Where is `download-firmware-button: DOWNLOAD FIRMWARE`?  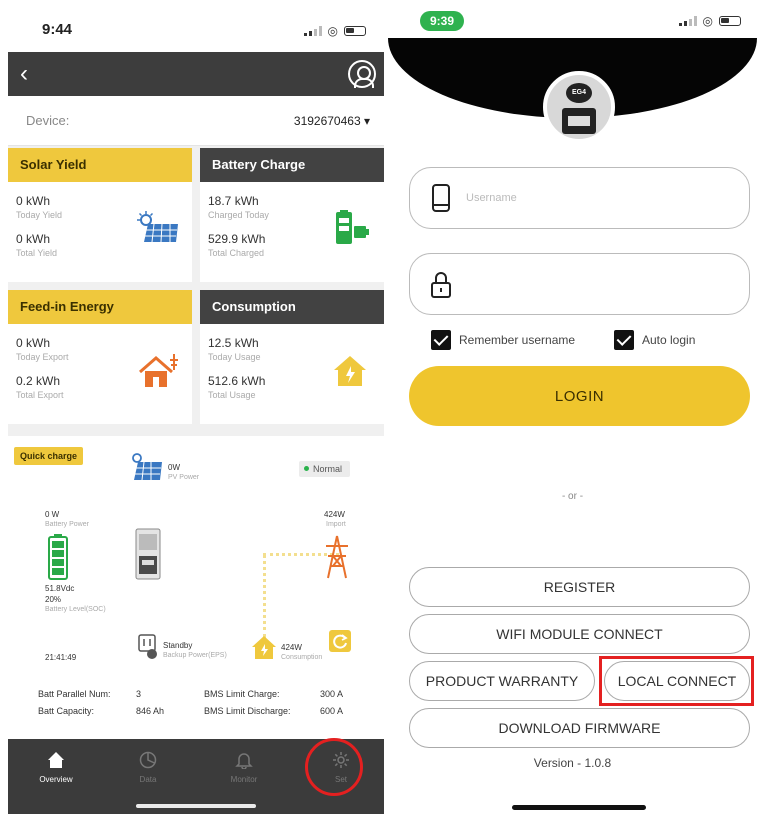
download-firmware-button: DOWNLOAD FIRMWARE is located at coordinates (579, 728).